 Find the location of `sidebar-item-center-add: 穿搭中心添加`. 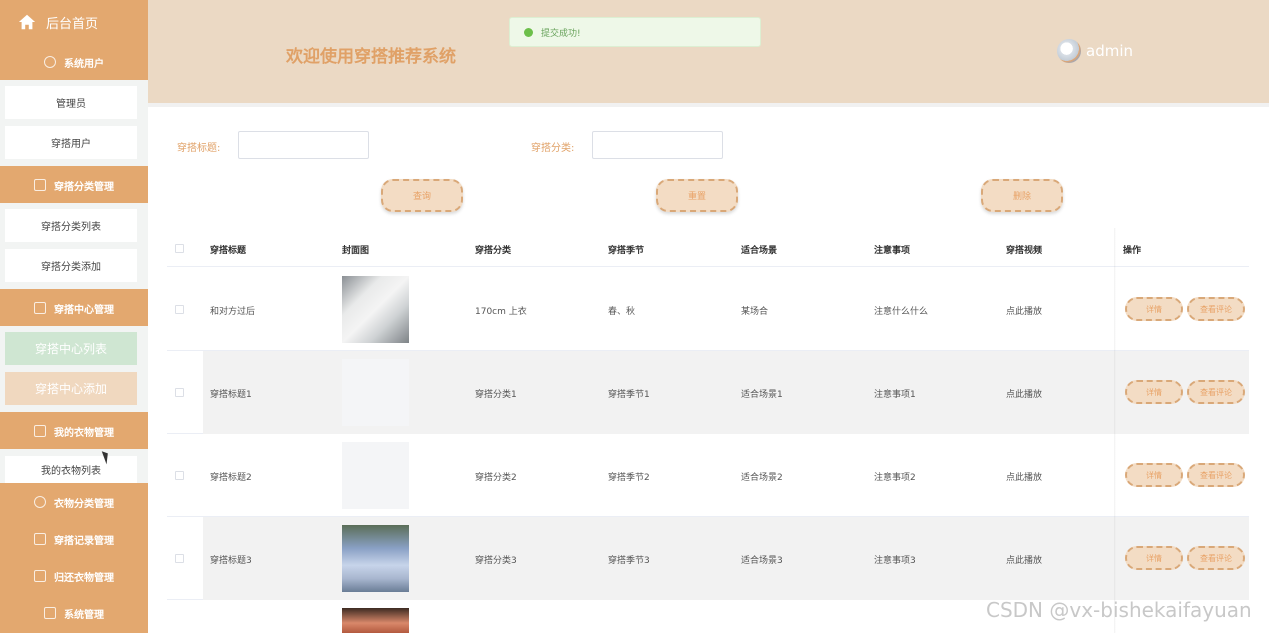

sidebar-item-center-add: 穿搭中心添加 is located at coordinates (71, 388).